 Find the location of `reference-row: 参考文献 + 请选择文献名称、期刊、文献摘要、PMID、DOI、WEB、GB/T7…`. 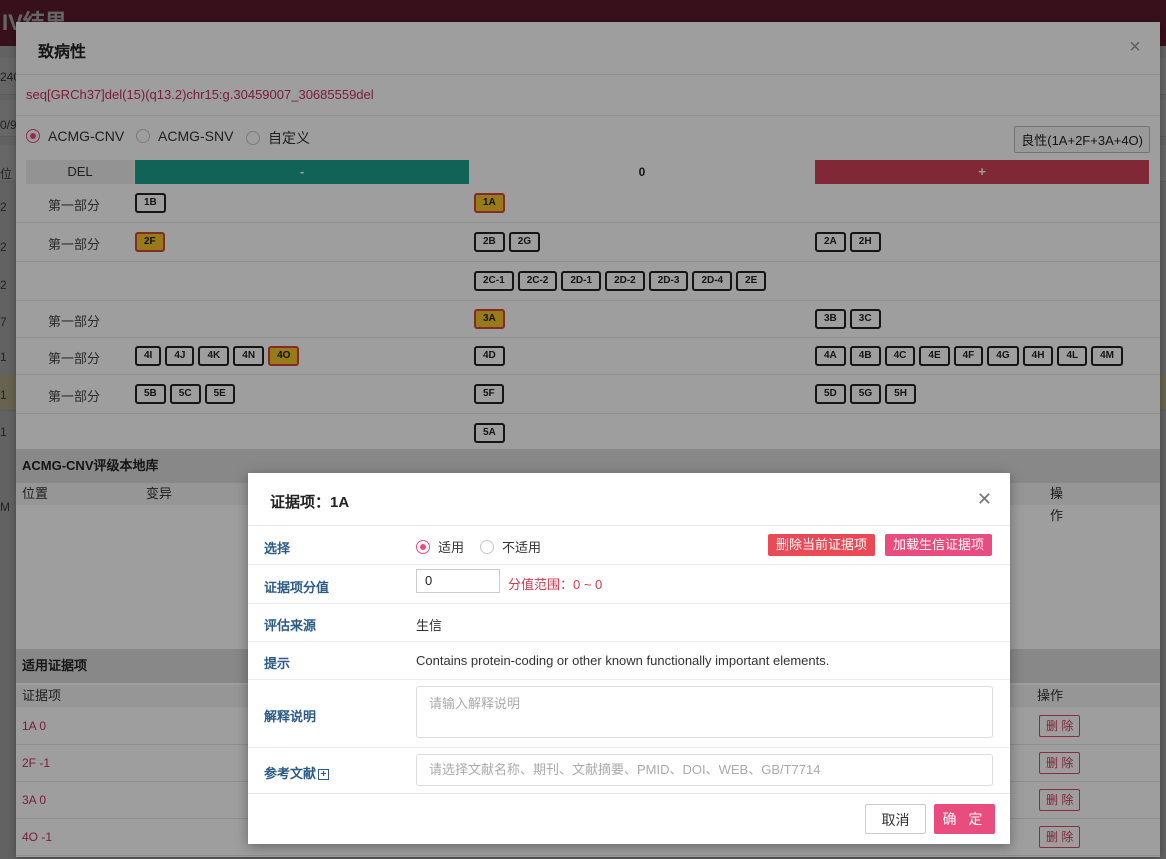

reference-row: 参考文献 + 请选择文献名称、期刊、文献摘要、PMID、DOI、WEB、GB/T7… is located at coordinates (629, 771).